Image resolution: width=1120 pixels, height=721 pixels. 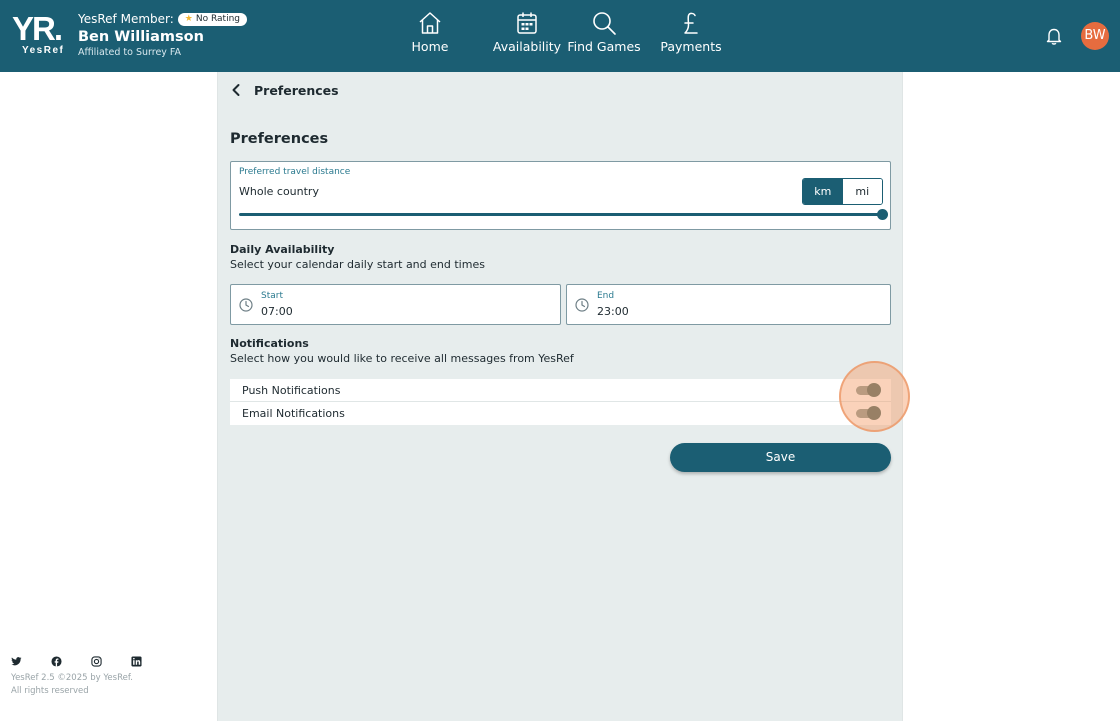 What do you see at coordinates (279, 191) in the screenshot?
I see `travel-distance-value: Whole country` at bounding box center [279, 191].